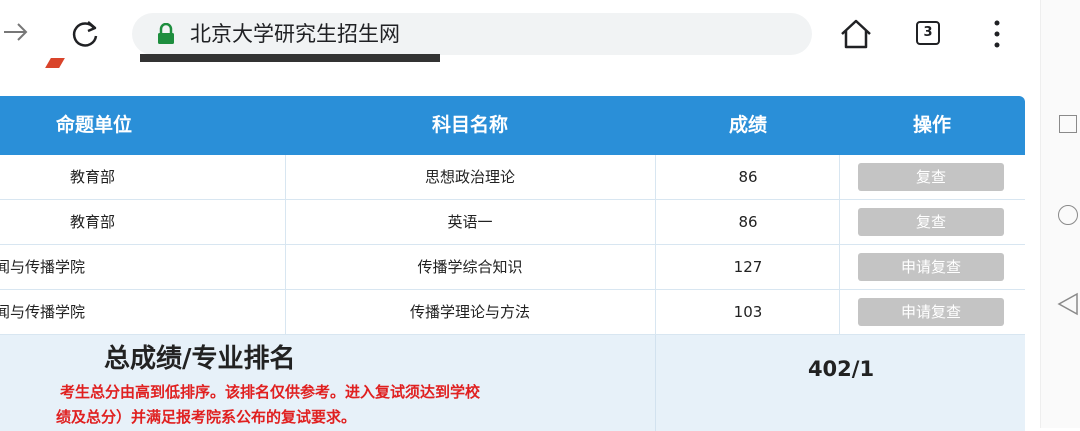 This screenshot has height=431, width=1080. I want to click on header-subject: 科目名称, so click(469, 125).